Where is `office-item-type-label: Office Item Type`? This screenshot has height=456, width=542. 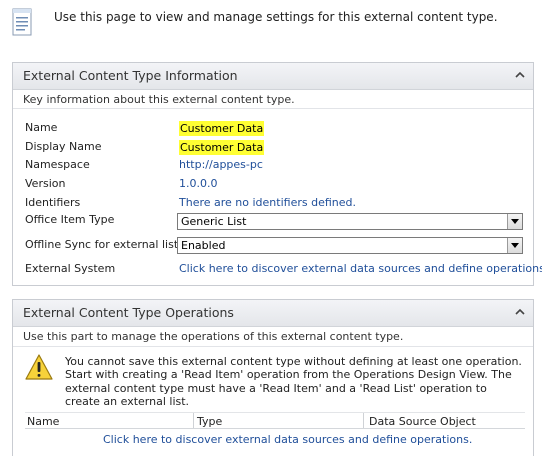
office-item-type-label: Office Item Type is located at coordinates (70, 219).